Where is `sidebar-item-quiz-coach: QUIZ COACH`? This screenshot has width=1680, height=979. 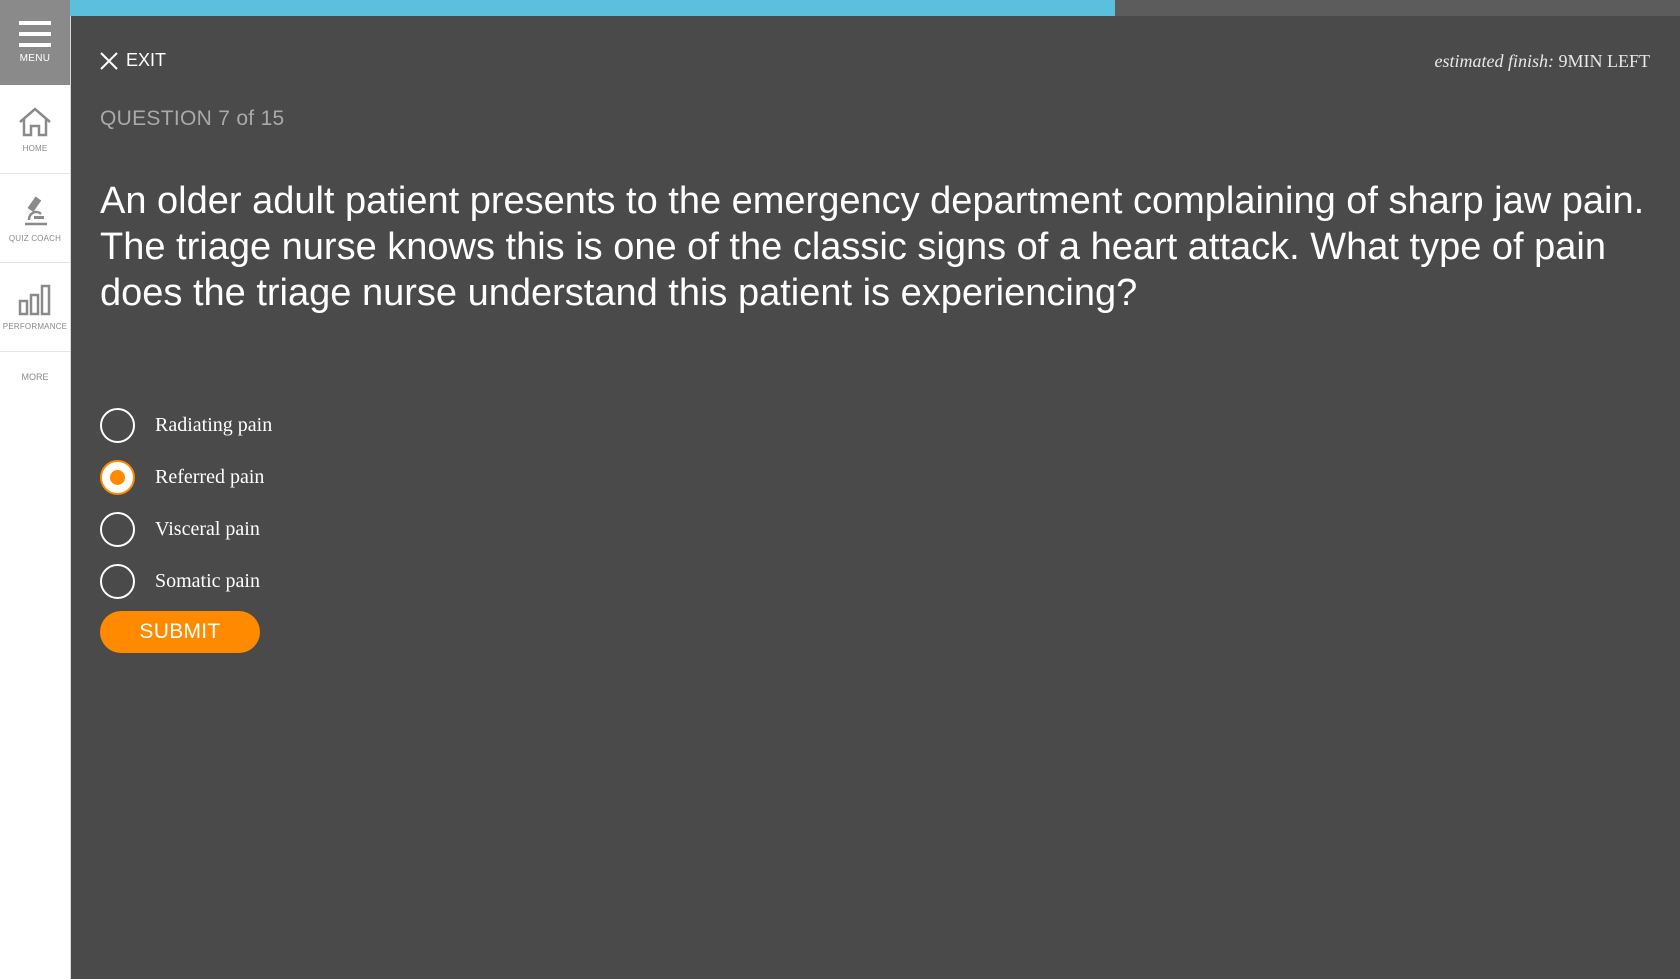
sidebar-item-quiz-coach: QUIZ COACH is located at coordinates (35, 218).